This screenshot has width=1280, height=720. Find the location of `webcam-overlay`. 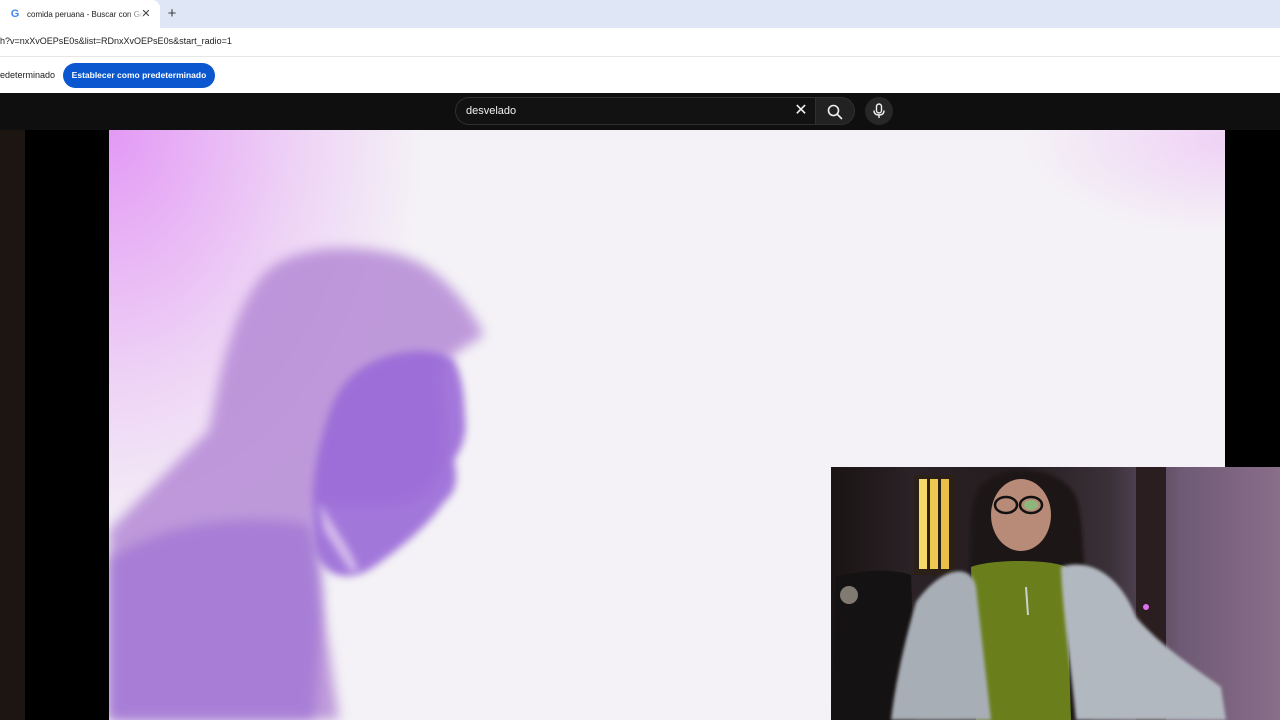

webcam-overlay is located at coordinates (1055, 593).